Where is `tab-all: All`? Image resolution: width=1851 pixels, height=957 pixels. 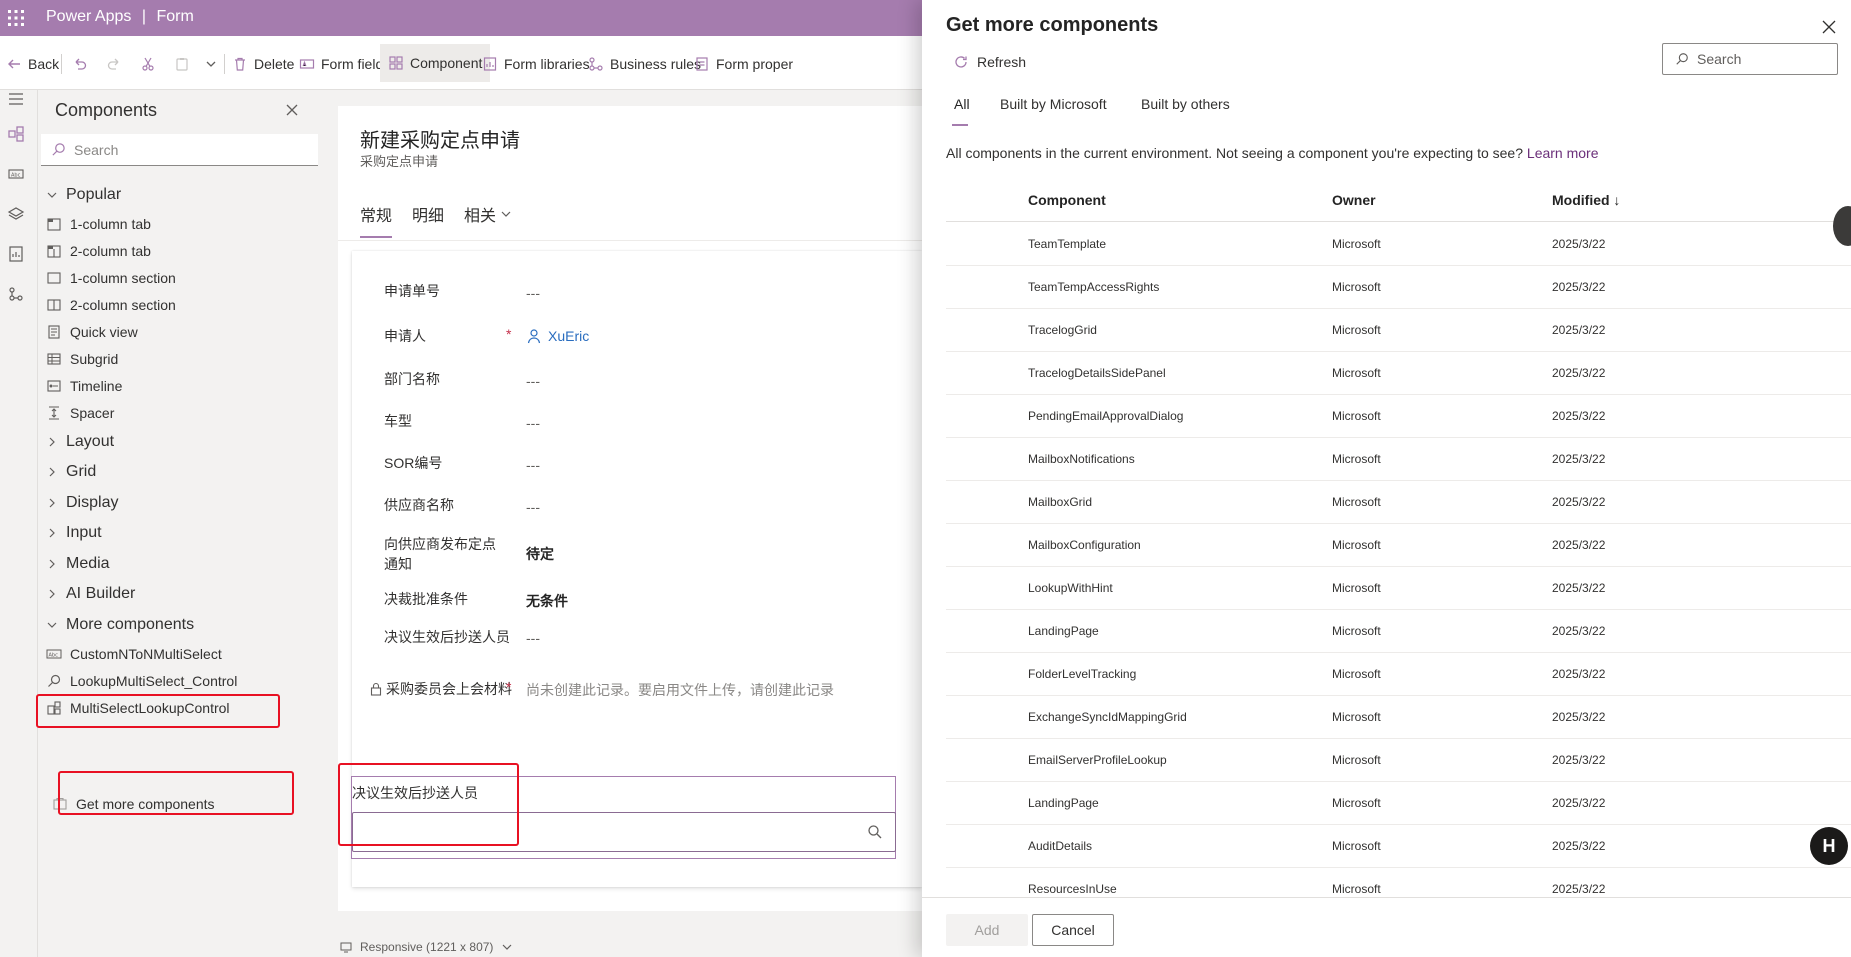 tab-all: All is located at coordinates (962, 104).